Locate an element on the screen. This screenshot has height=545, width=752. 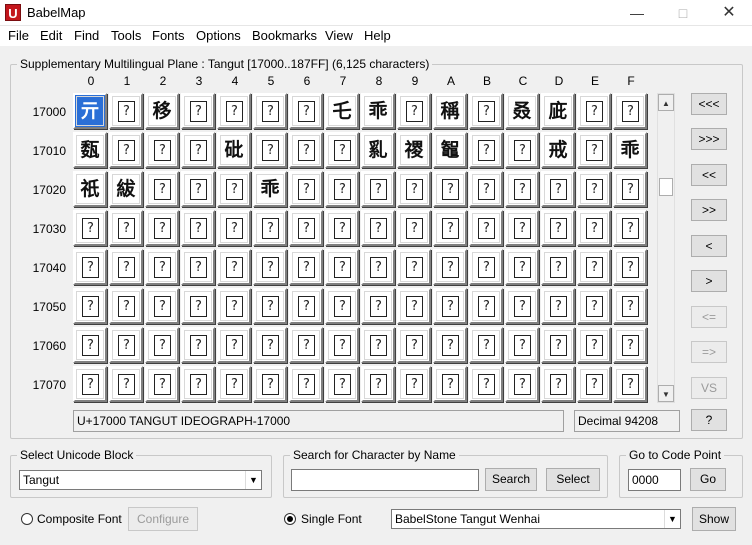
menu-help: Help is located at coordinates (377, 35).